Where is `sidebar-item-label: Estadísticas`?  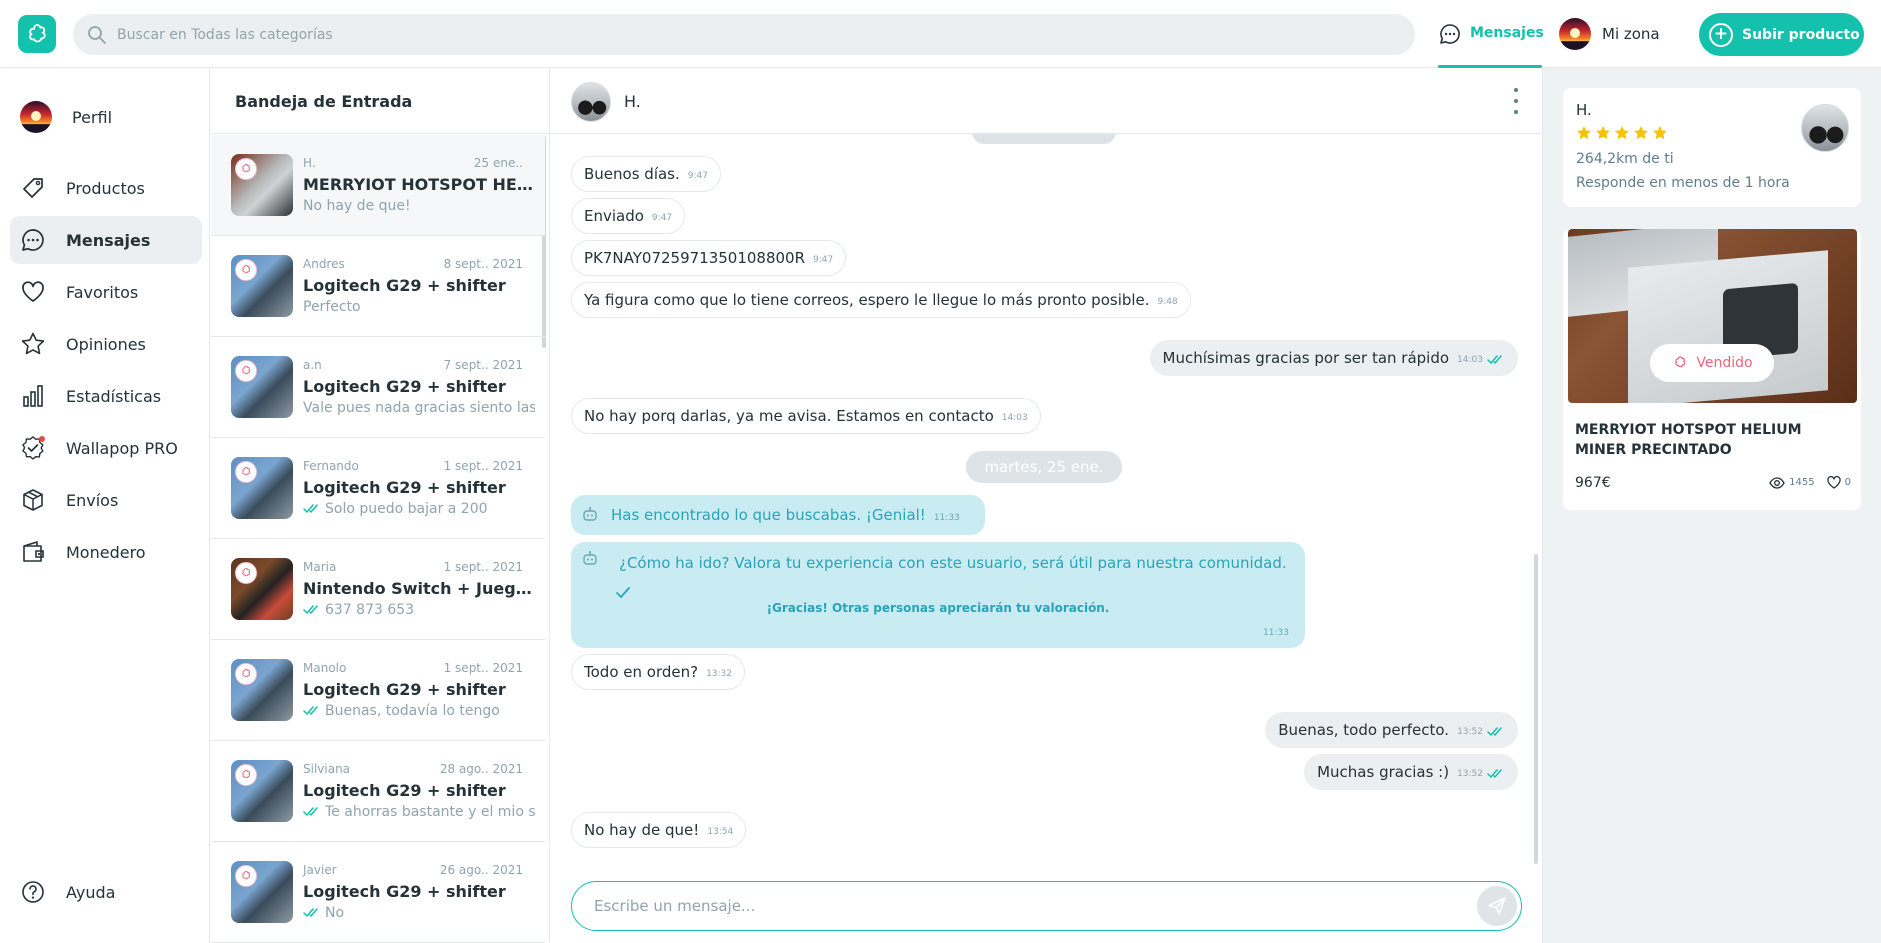 sidebar-item-label: Estadísticas is located at coordinates (114, 396).